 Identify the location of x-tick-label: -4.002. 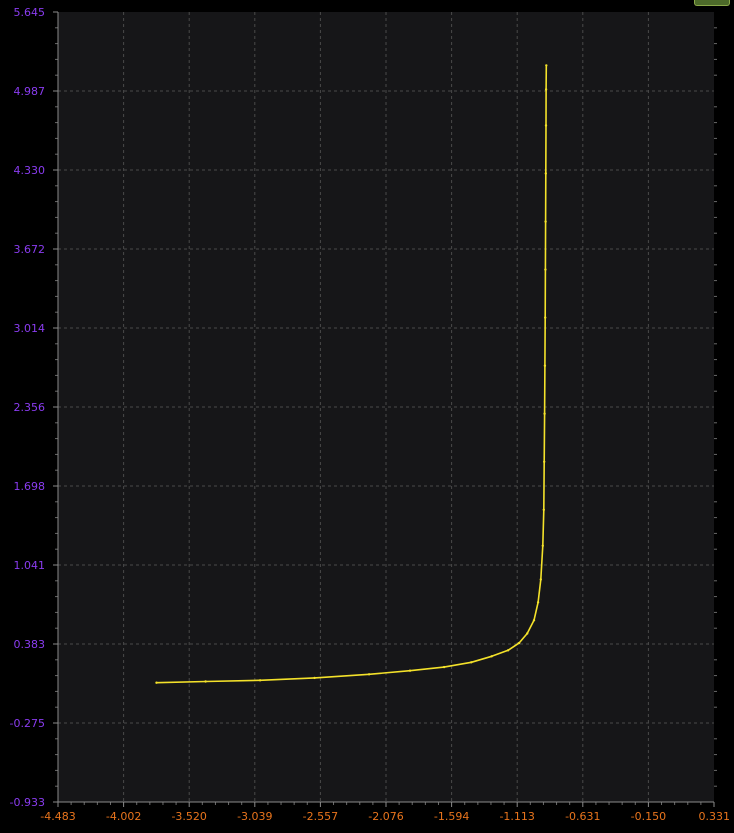
(123, 816).